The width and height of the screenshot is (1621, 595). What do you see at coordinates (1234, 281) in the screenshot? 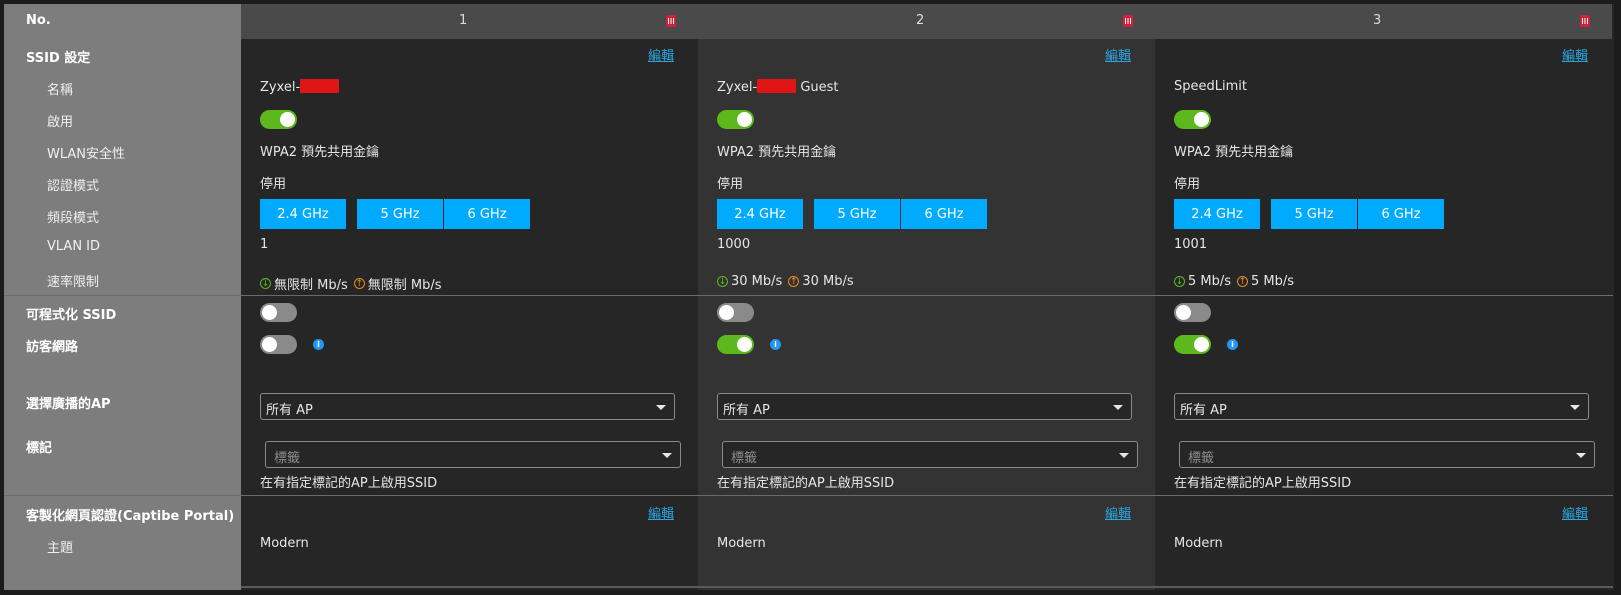
I see `rate-limit-value: ↓ 5 Mb/s ↑ 5 Mb/s` at bounding box center [1234, 281].